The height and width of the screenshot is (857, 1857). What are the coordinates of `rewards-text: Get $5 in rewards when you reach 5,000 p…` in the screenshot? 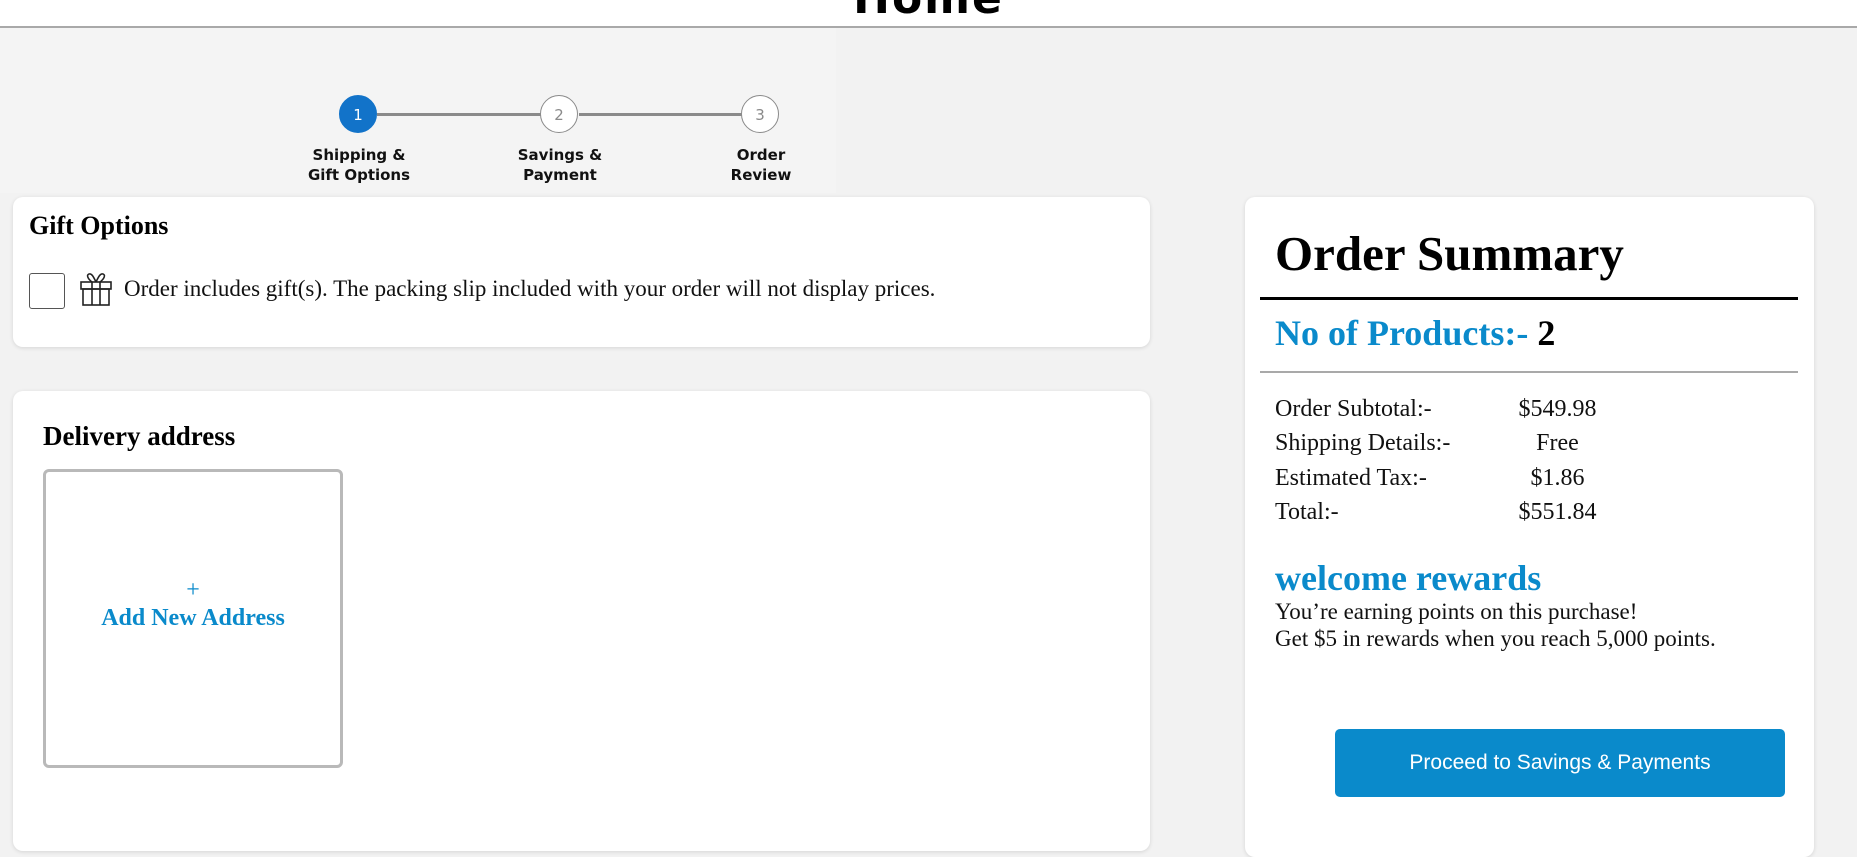 It's located at (1495, 638).